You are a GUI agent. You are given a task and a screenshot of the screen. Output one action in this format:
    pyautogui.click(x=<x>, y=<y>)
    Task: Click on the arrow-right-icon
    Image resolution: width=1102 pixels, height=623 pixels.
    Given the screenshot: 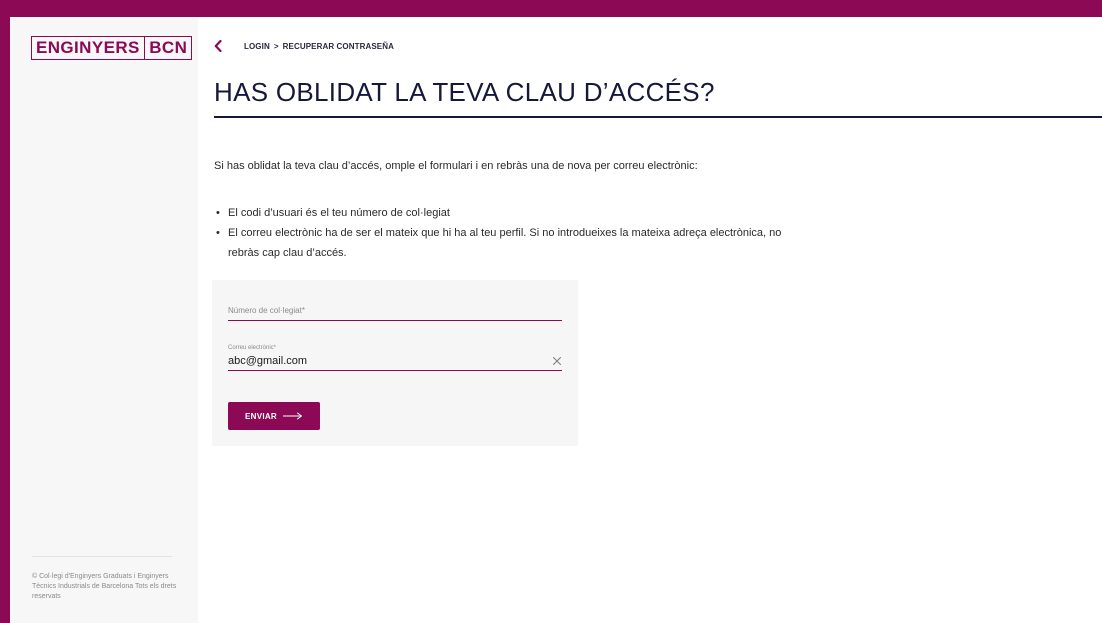 What is the action you would take?
    pyautogui.click(x=293, y=416)
    